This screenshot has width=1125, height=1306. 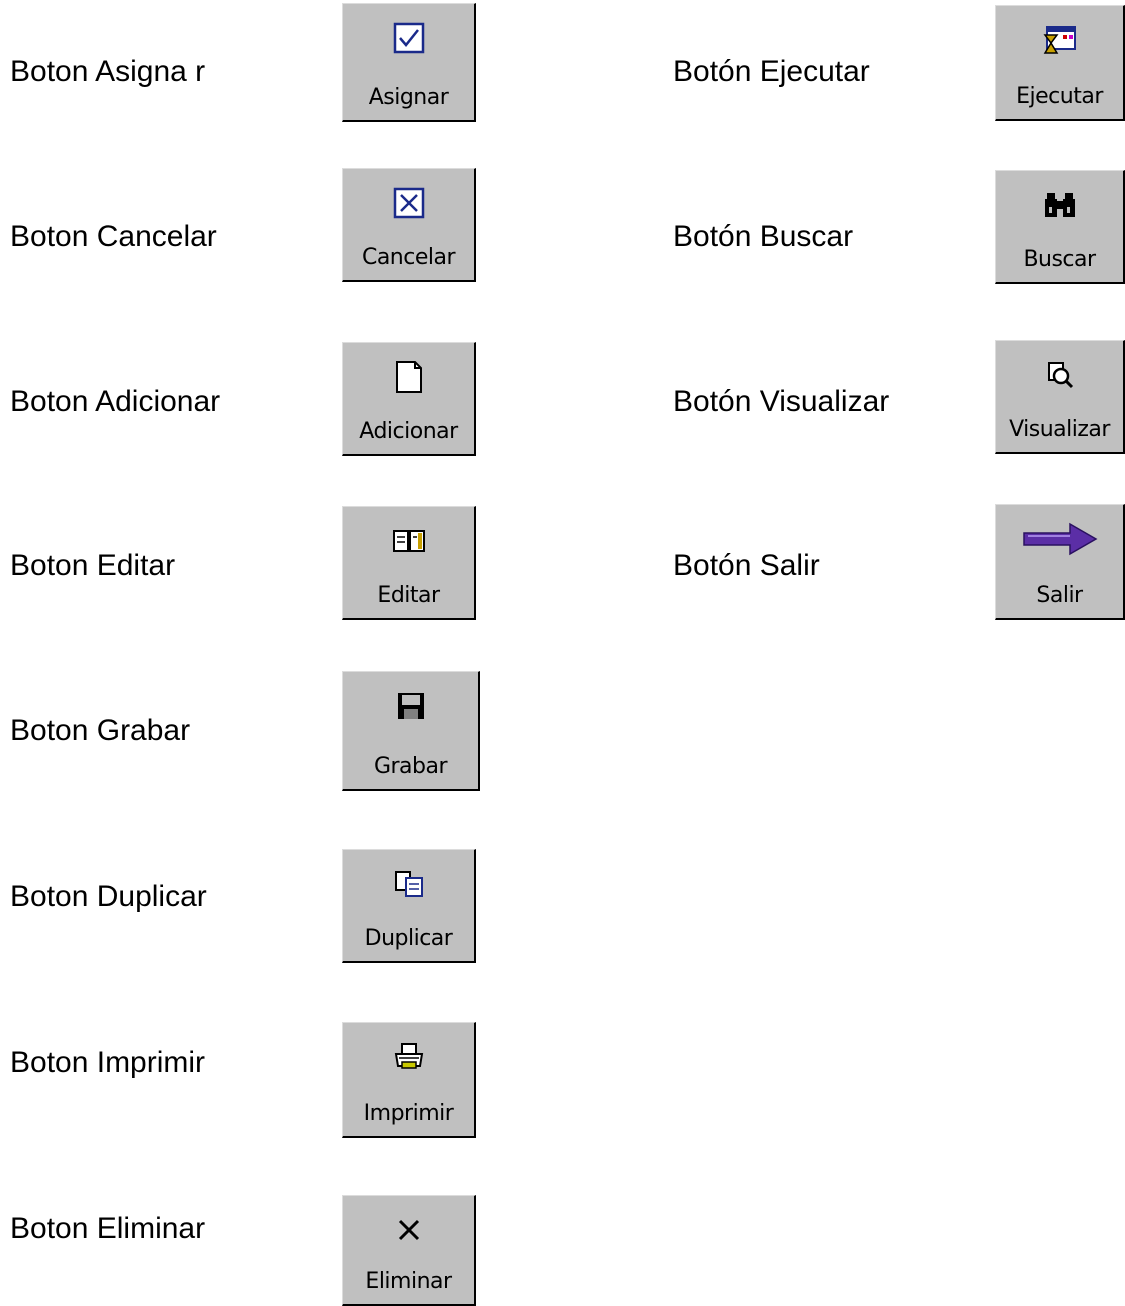 I want to click on printer-icon, so click(x=409, y=1057).